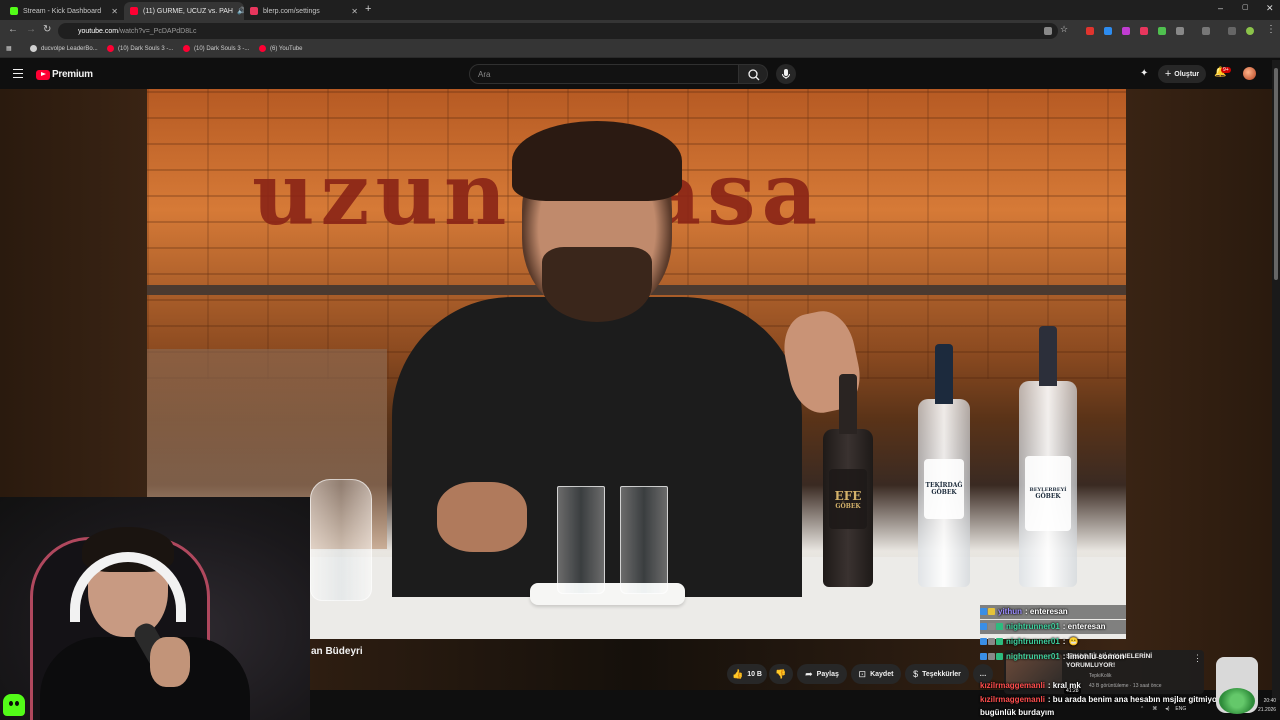  What do you see at coordinates (1206, 709) in the screenshot?
I see `system-tray: ⌃ ⌘ ◂) ENG` at bounding box center [1206, 709].